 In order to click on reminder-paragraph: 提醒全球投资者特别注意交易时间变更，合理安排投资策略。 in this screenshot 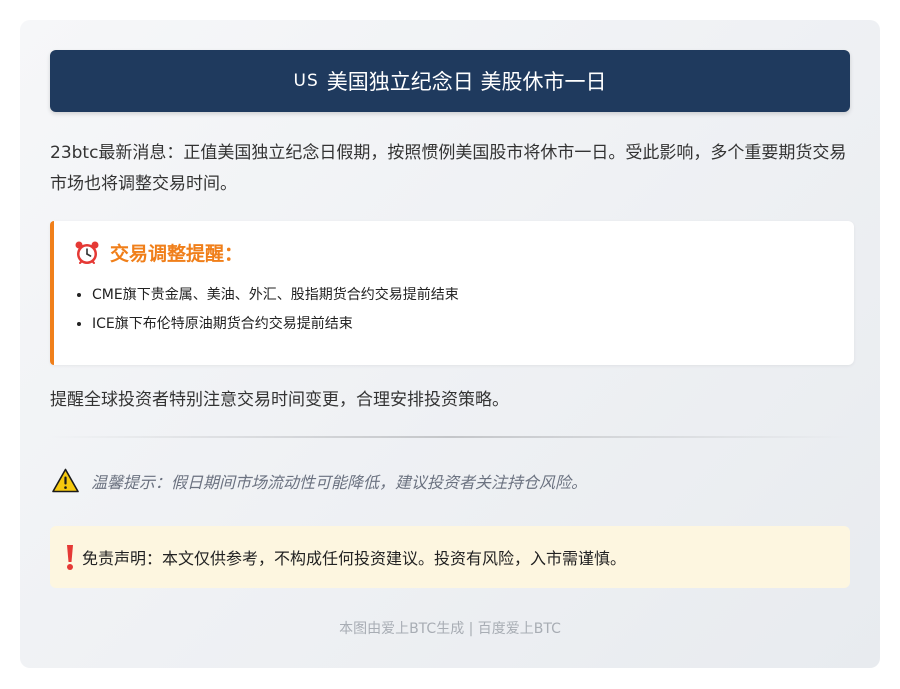, I will do `click(279, 400)`.